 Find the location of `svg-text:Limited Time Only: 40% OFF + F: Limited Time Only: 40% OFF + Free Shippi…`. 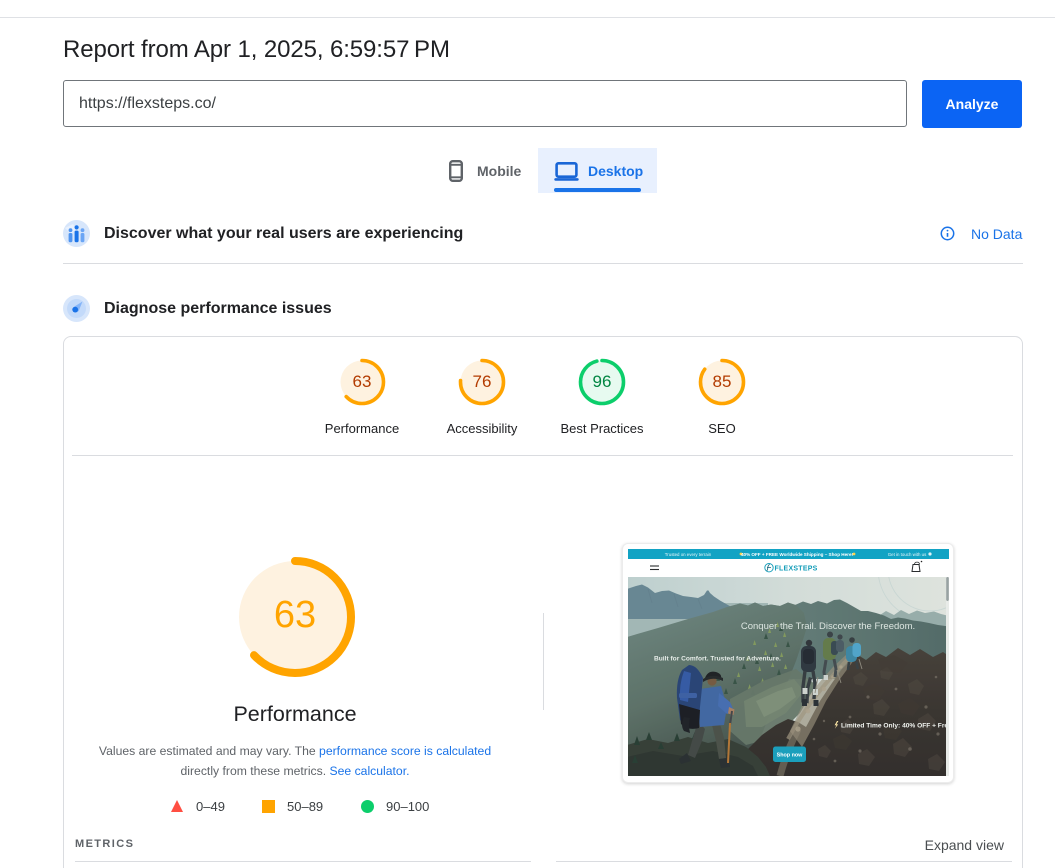

svg-text:Limited Time Only: 40% OFF + F: Limited Time Only: 40% OFF + Free Shippi… is located at coordinates (895, 726).